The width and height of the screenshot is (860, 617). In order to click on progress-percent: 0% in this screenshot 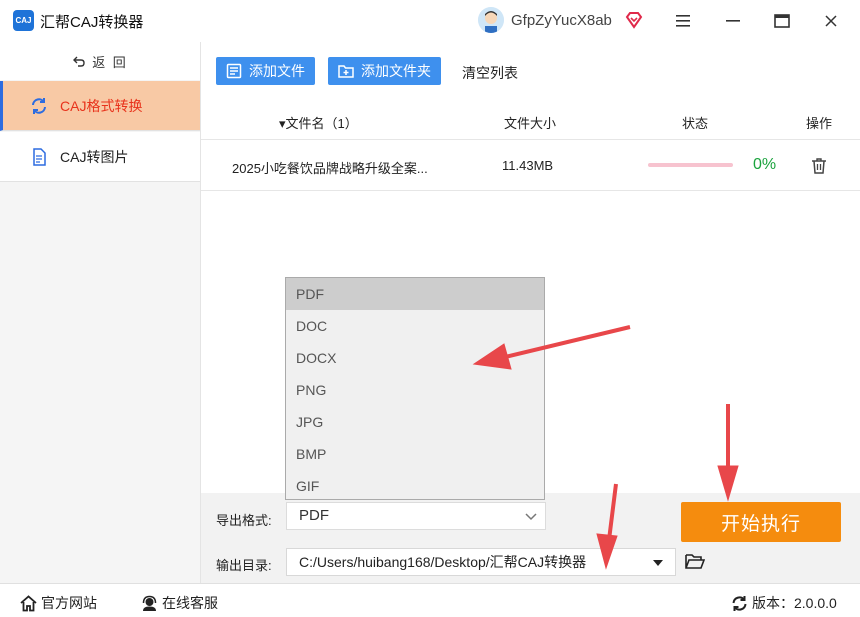, I will do `click(765, 164)`.